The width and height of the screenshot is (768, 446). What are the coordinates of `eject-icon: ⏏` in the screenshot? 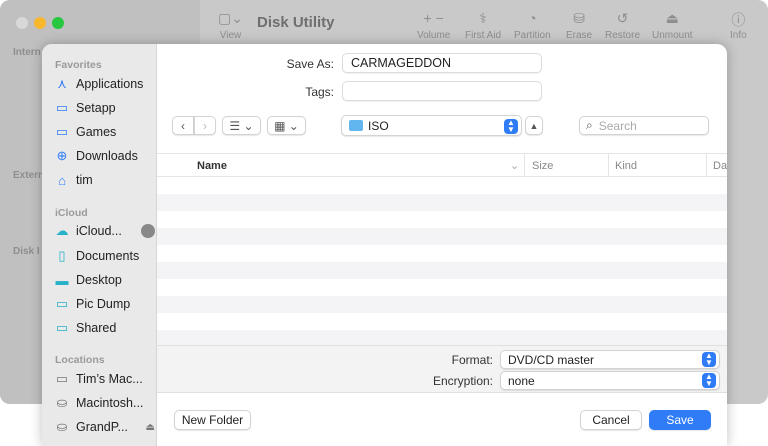 It's located at (150, 427).